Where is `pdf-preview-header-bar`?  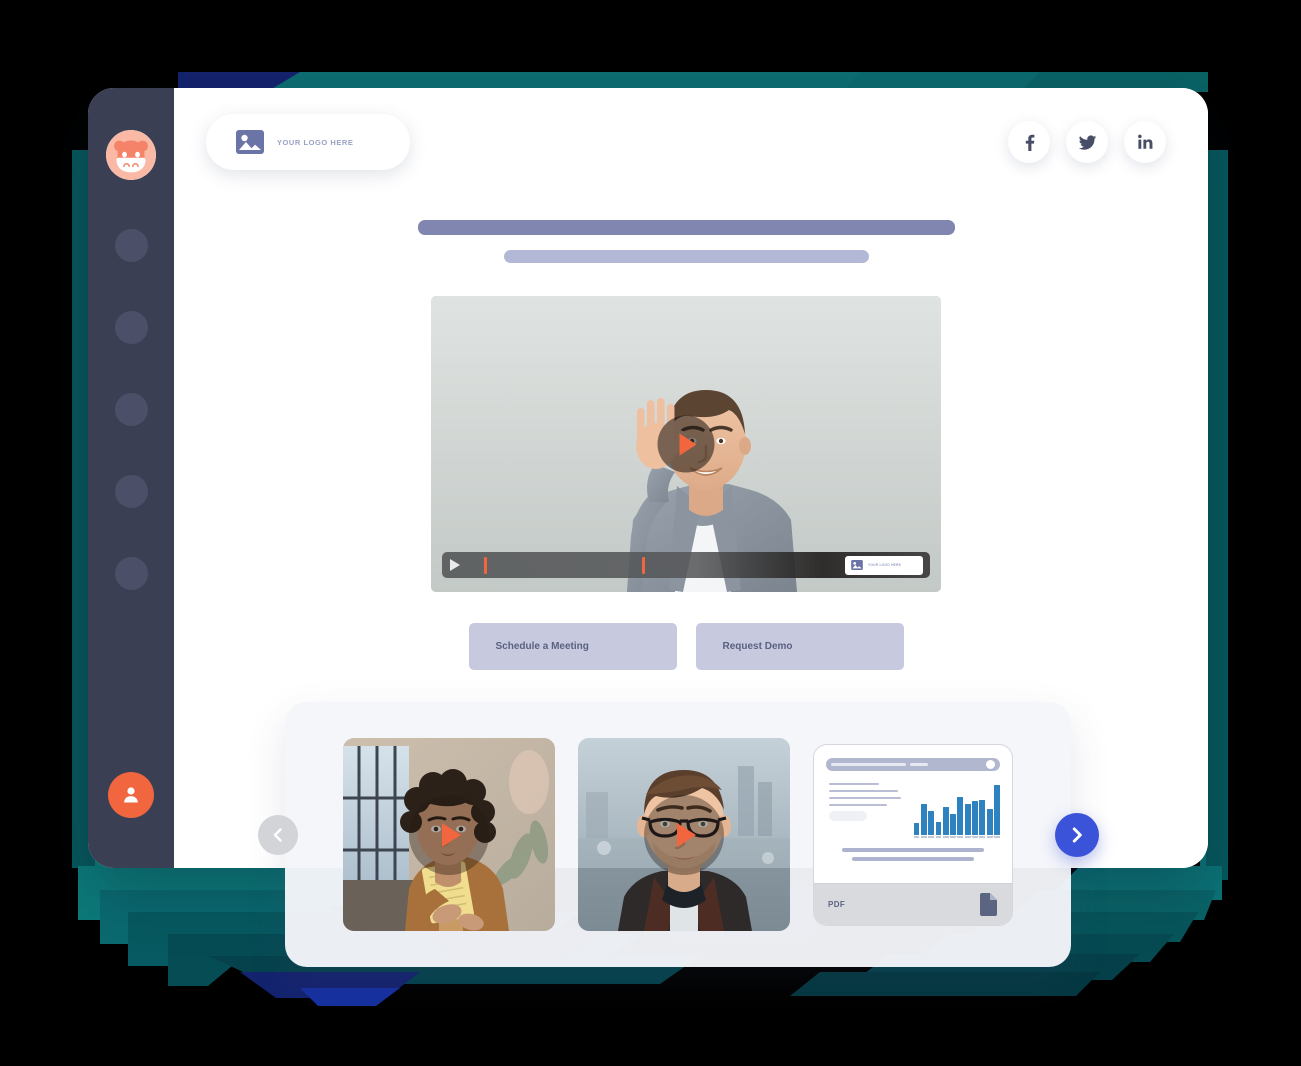
pdf-preview-header-bar is located at coordinates (913, 764).